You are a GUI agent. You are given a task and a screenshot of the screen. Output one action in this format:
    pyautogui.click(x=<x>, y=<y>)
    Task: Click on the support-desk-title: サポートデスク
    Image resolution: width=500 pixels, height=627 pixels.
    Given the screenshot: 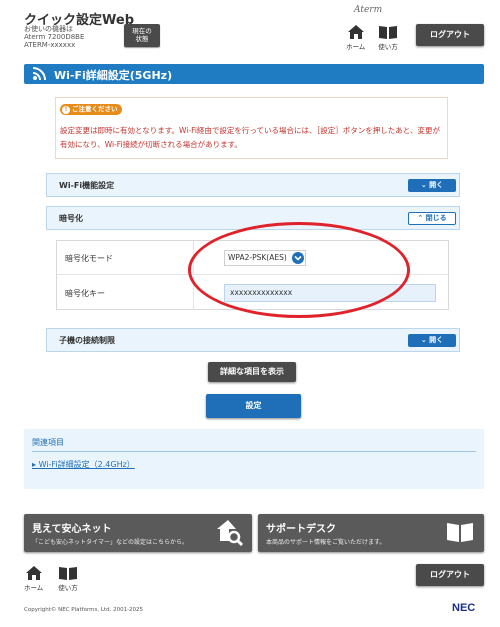 What is the action you would take?
    pyautogui.click(x=301, y=529)
    